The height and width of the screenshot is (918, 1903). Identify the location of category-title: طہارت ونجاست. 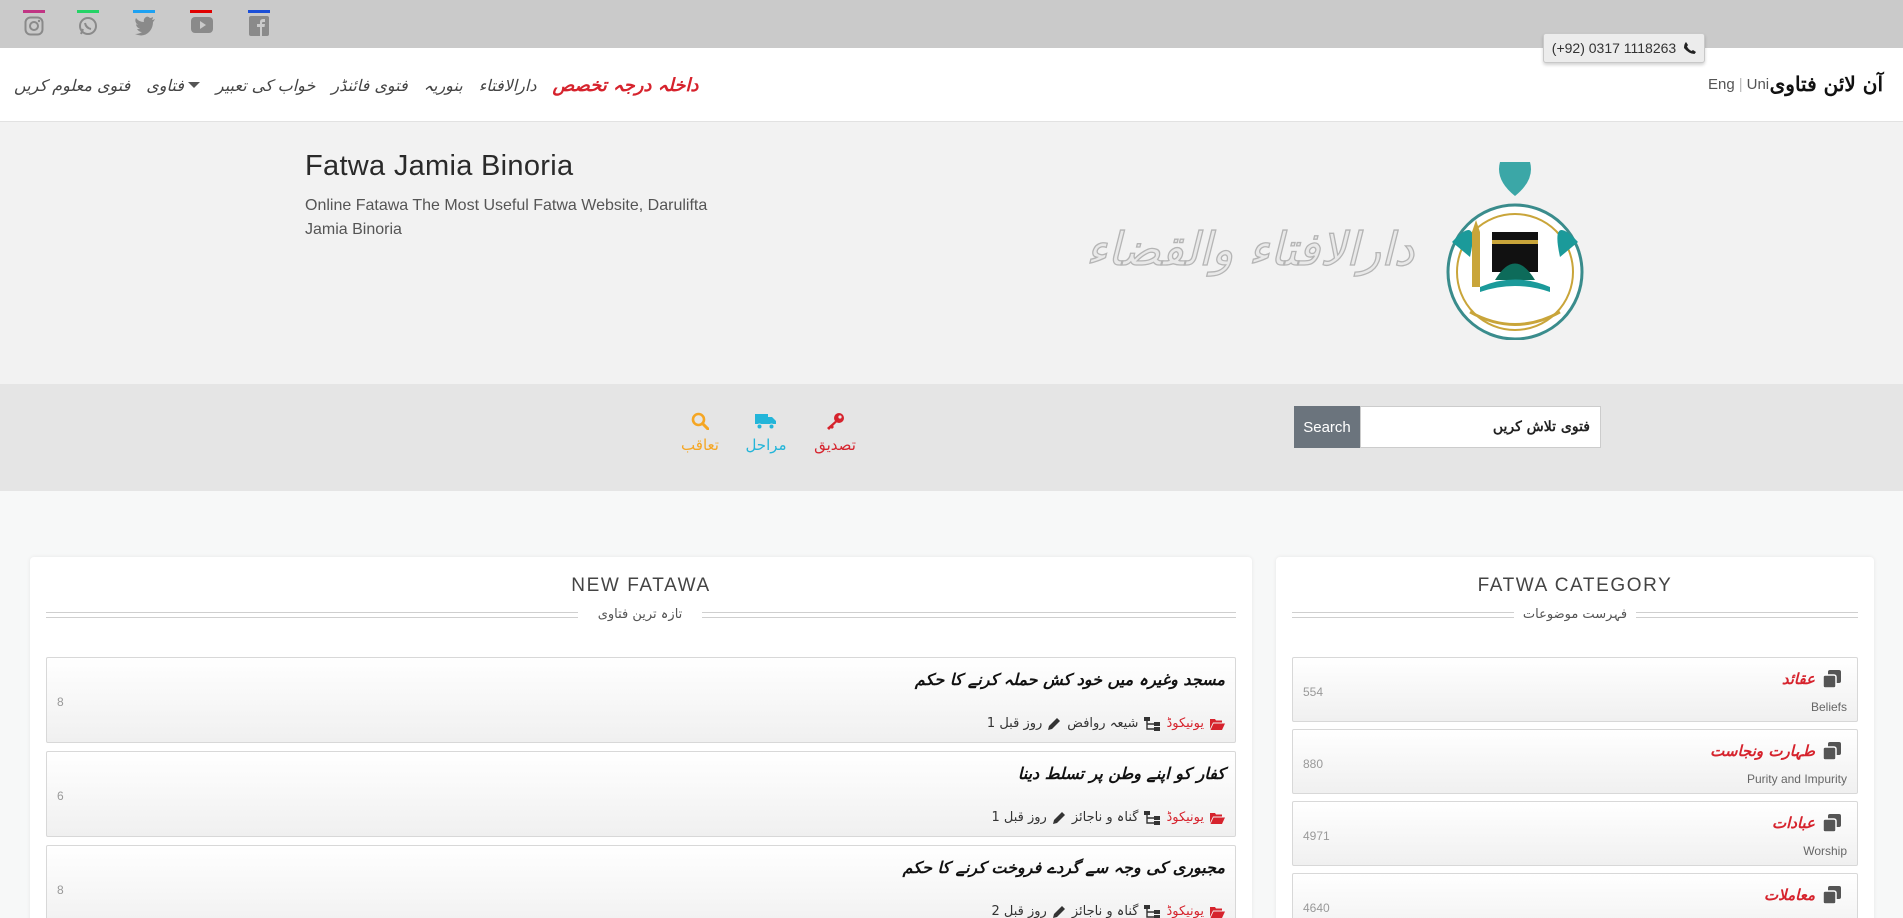
(1775, 751).